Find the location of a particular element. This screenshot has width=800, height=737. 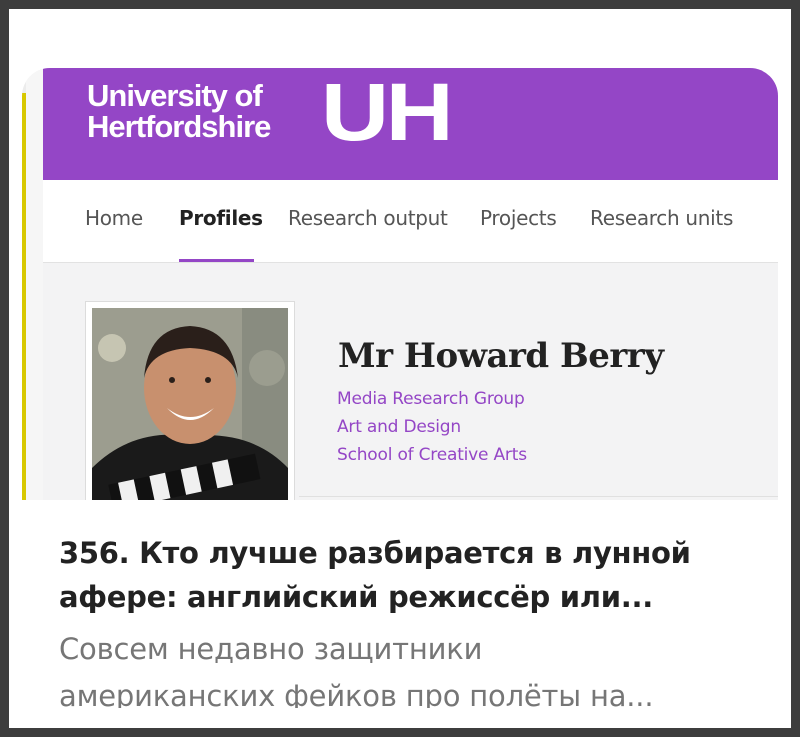

affiliation-link: Art and Design is located at coordinates (399, 427).